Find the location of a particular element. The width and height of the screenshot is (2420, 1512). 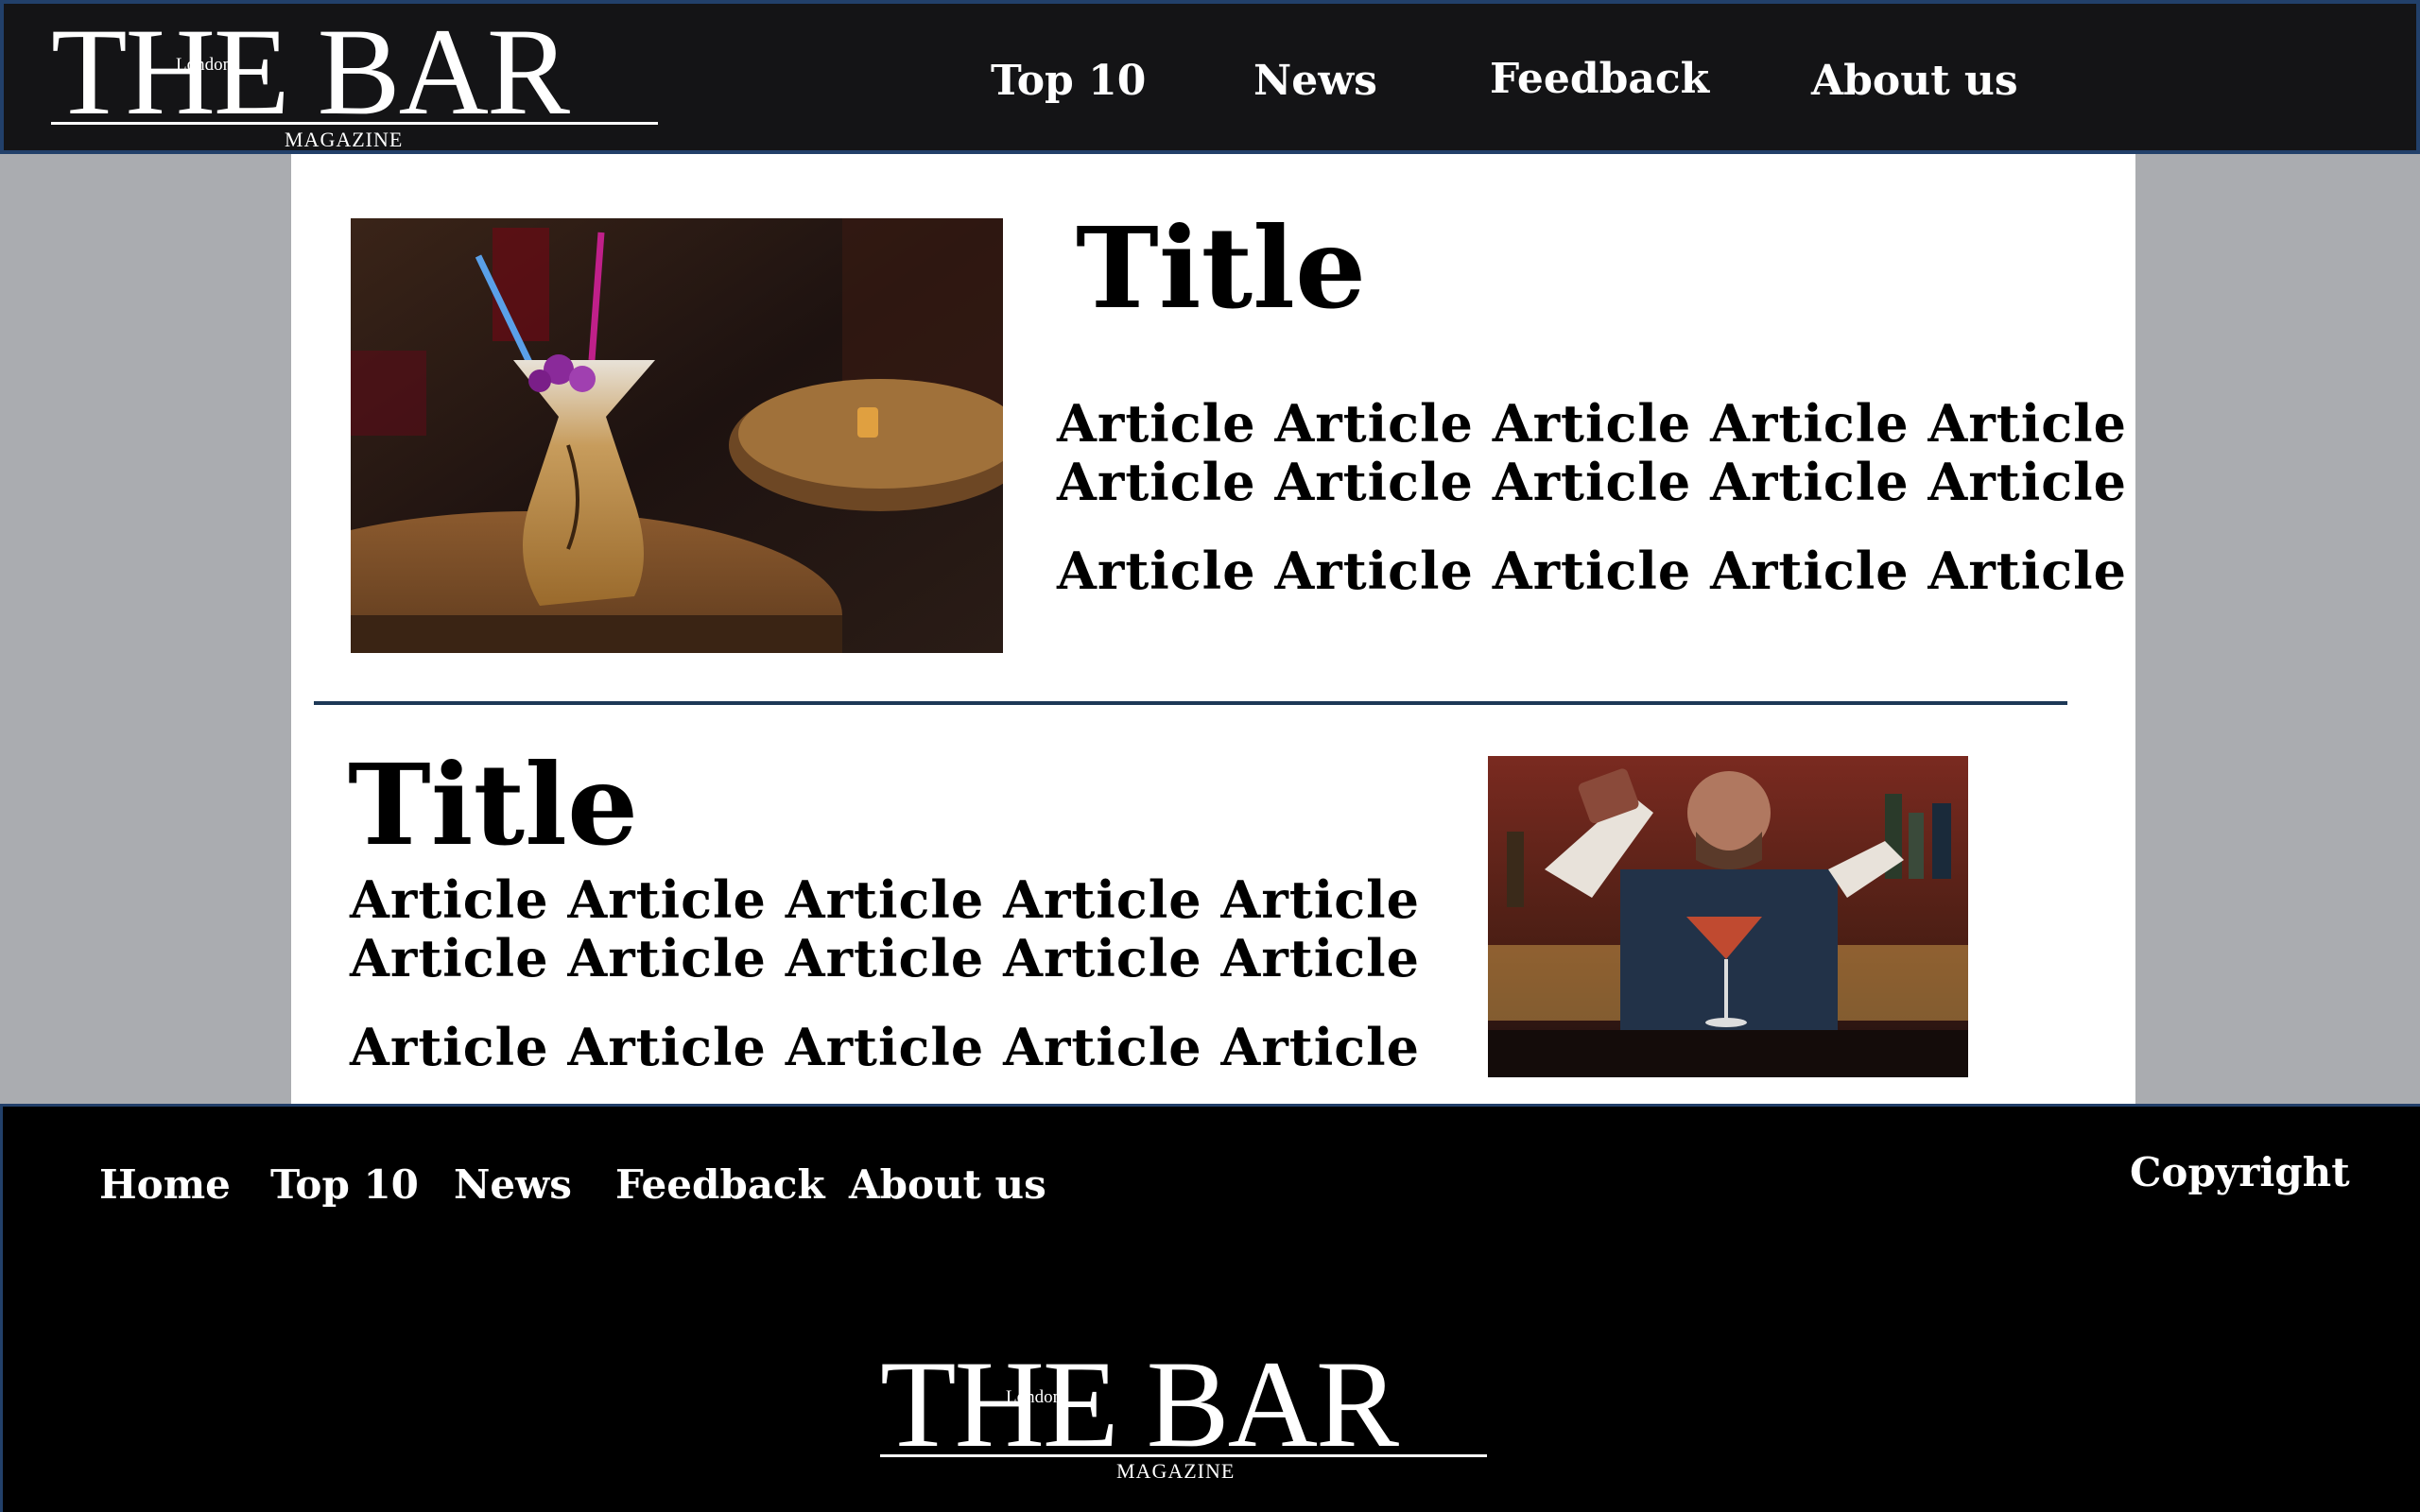

article-1-title: Title is located at coordinates (1221, 268).